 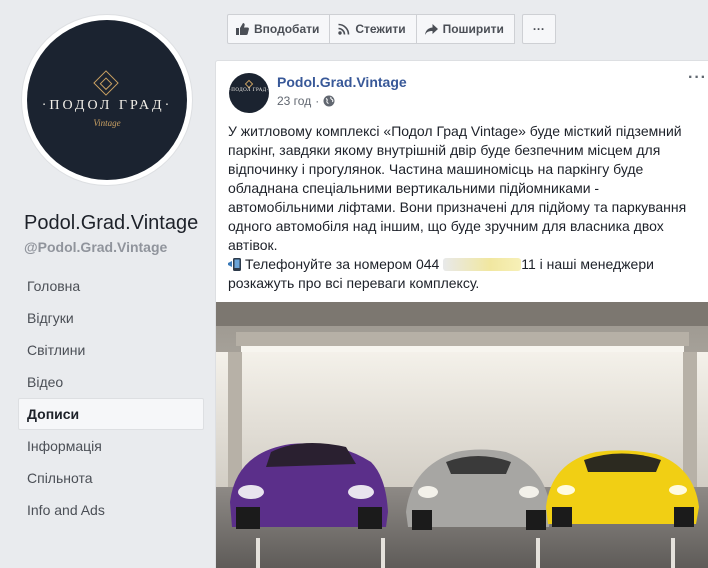 I want to click on nav-item-posts: Дописи, so click(x=111, y=414).